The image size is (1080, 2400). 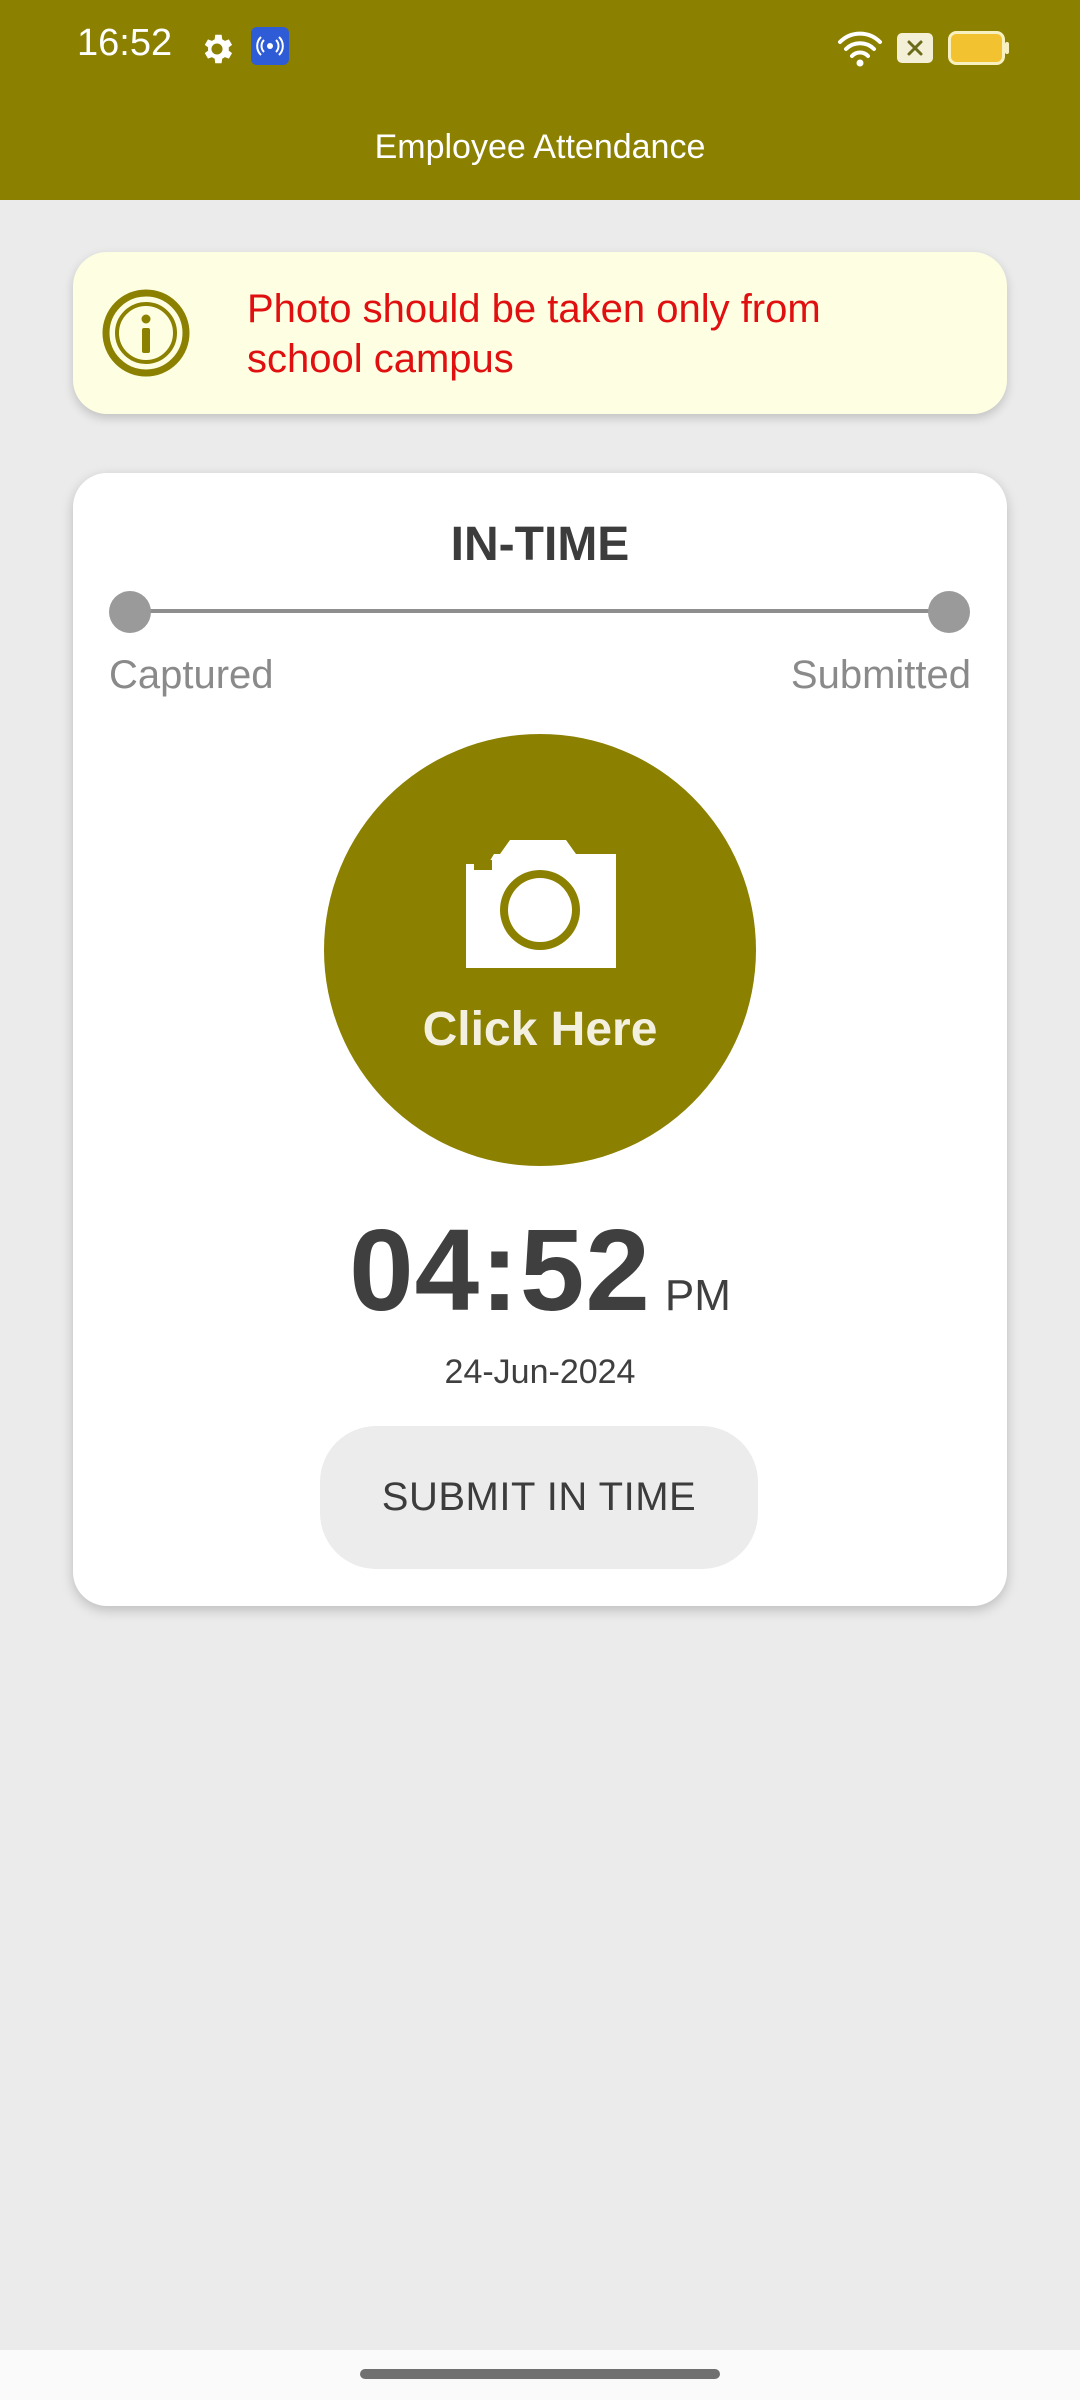 I want to click on home-indicator, so click(x=540, y=2374).